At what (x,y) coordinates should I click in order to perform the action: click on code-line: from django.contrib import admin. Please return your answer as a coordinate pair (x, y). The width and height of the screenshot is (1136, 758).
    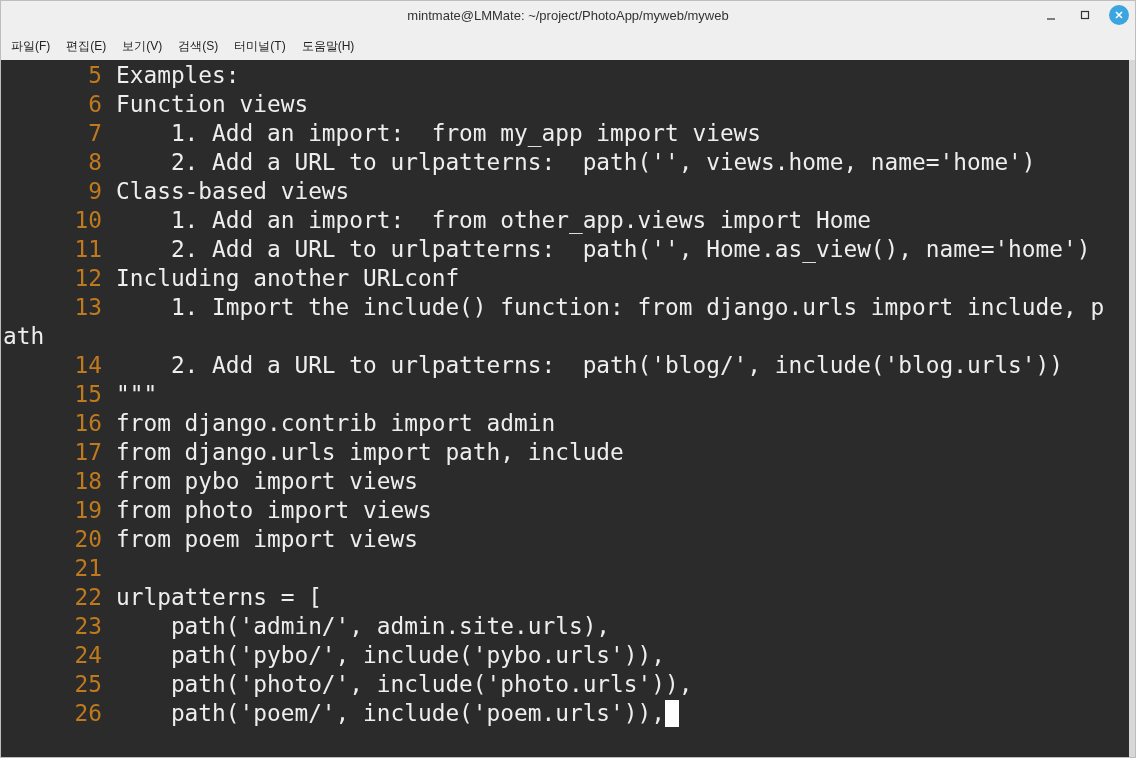
    Looking at the image, I should click on (336, 423).